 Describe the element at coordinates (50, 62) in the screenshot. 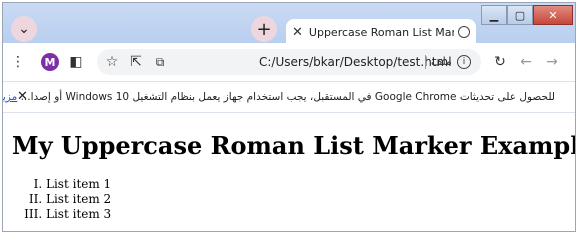

I see `avatar: M` at that location.